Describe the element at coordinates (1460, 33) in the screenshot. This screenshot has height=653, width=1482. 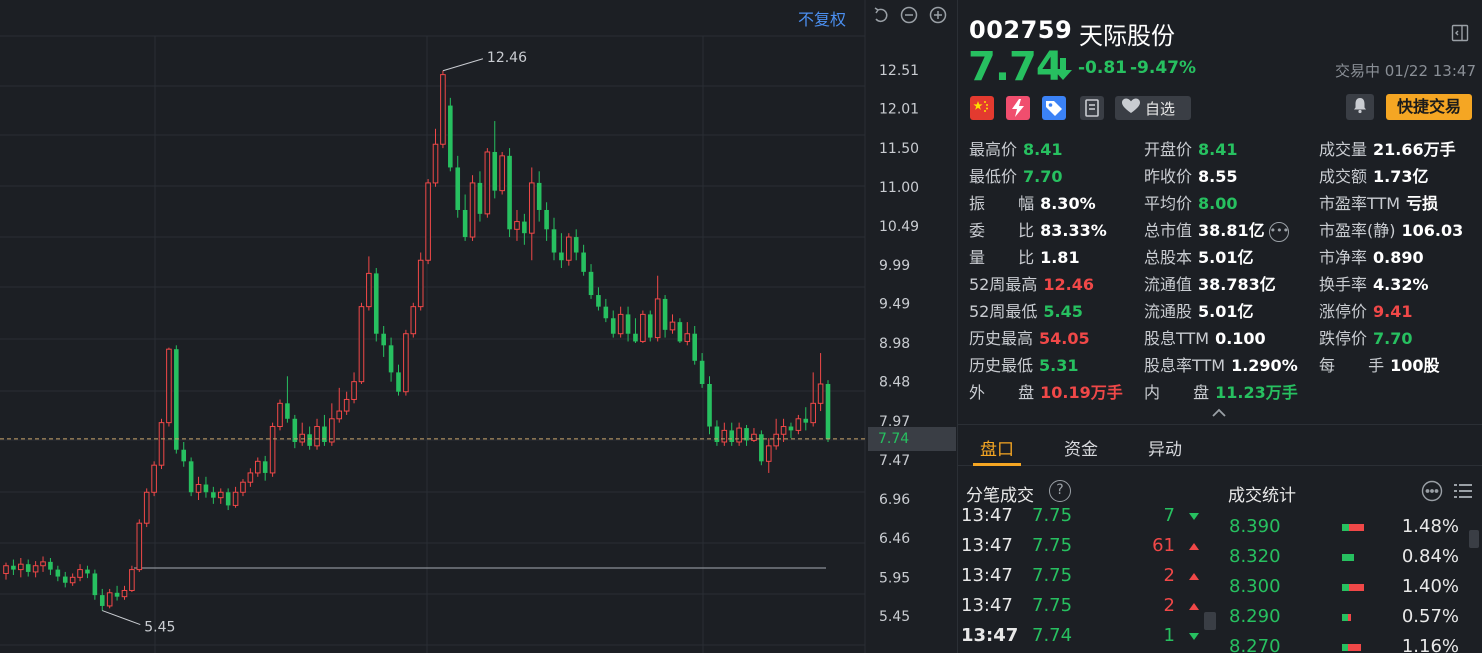
I see `layout-toggle-icon` at that location.